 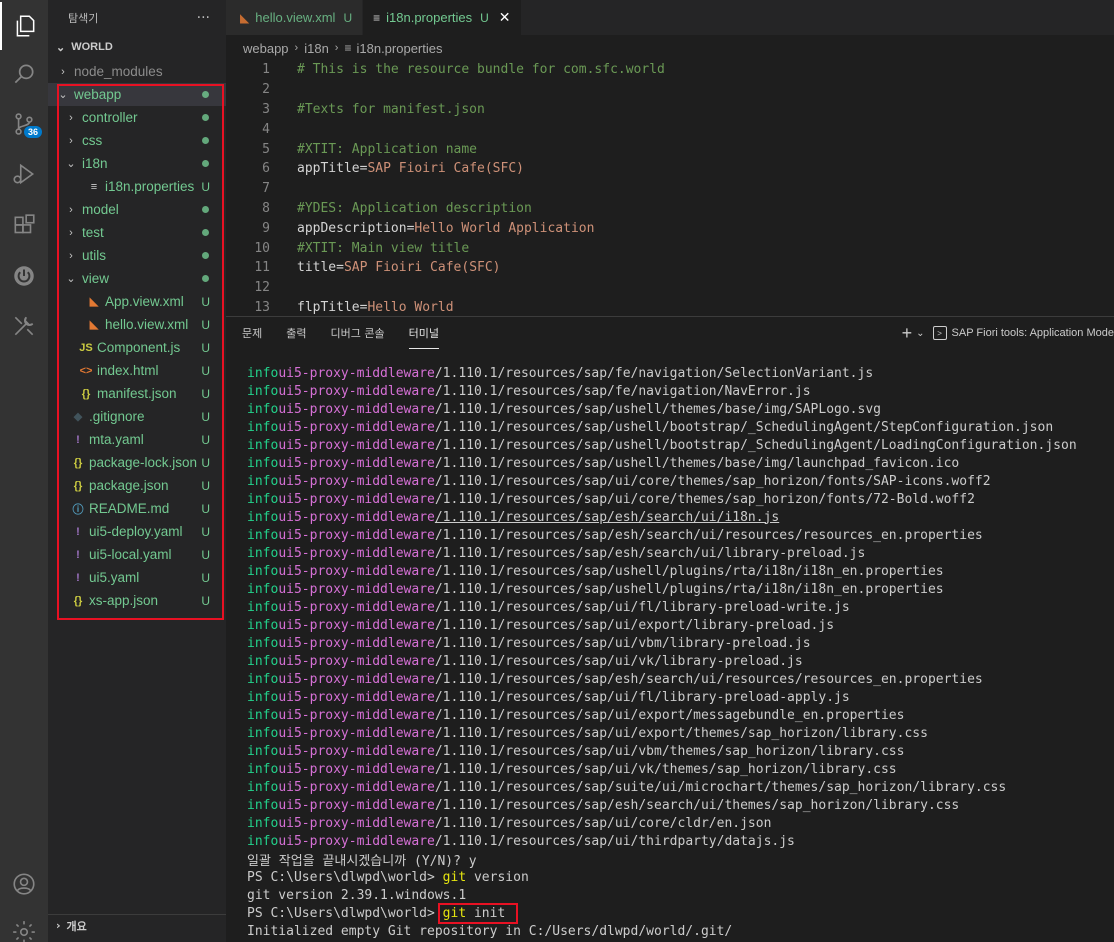 I want to click on code-line: 9 appDescription=Hello World Application, so click(x=670, y=228).